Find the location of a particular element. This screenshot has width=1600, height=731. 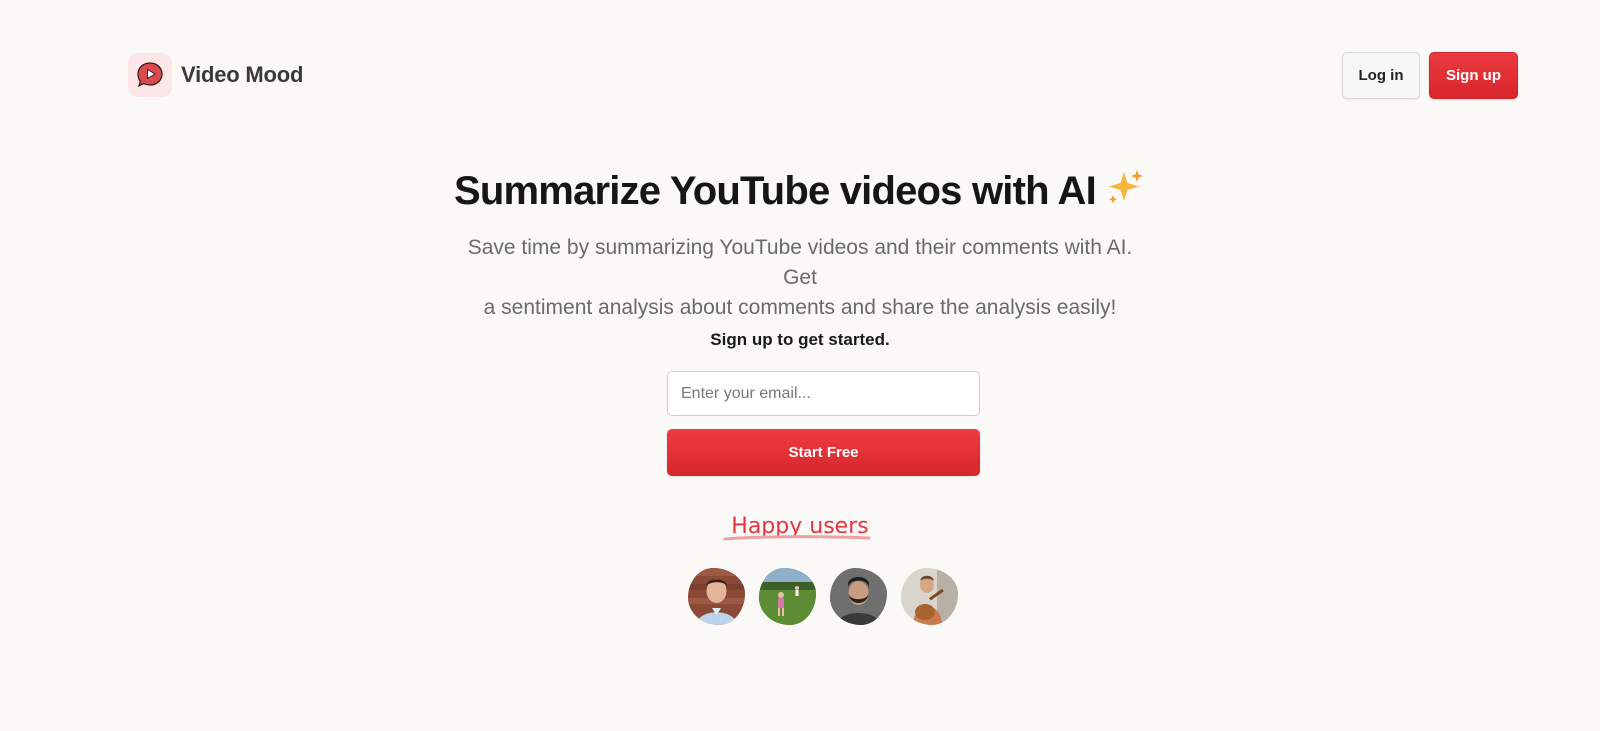

sparkles-icon is located at coordinates (1125, 194).